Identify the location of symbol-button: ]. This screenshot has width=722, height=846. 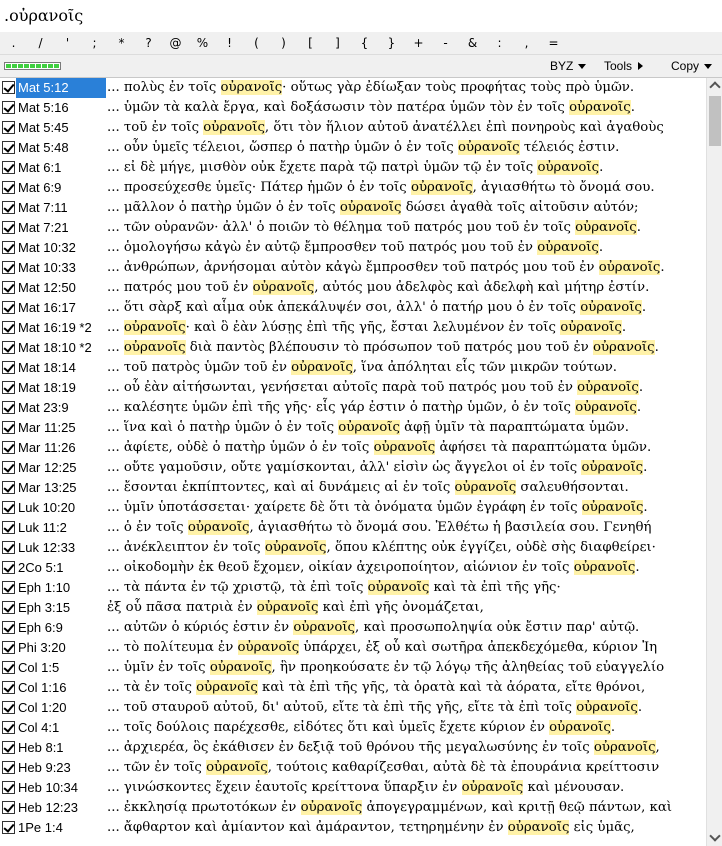
(337, 43).